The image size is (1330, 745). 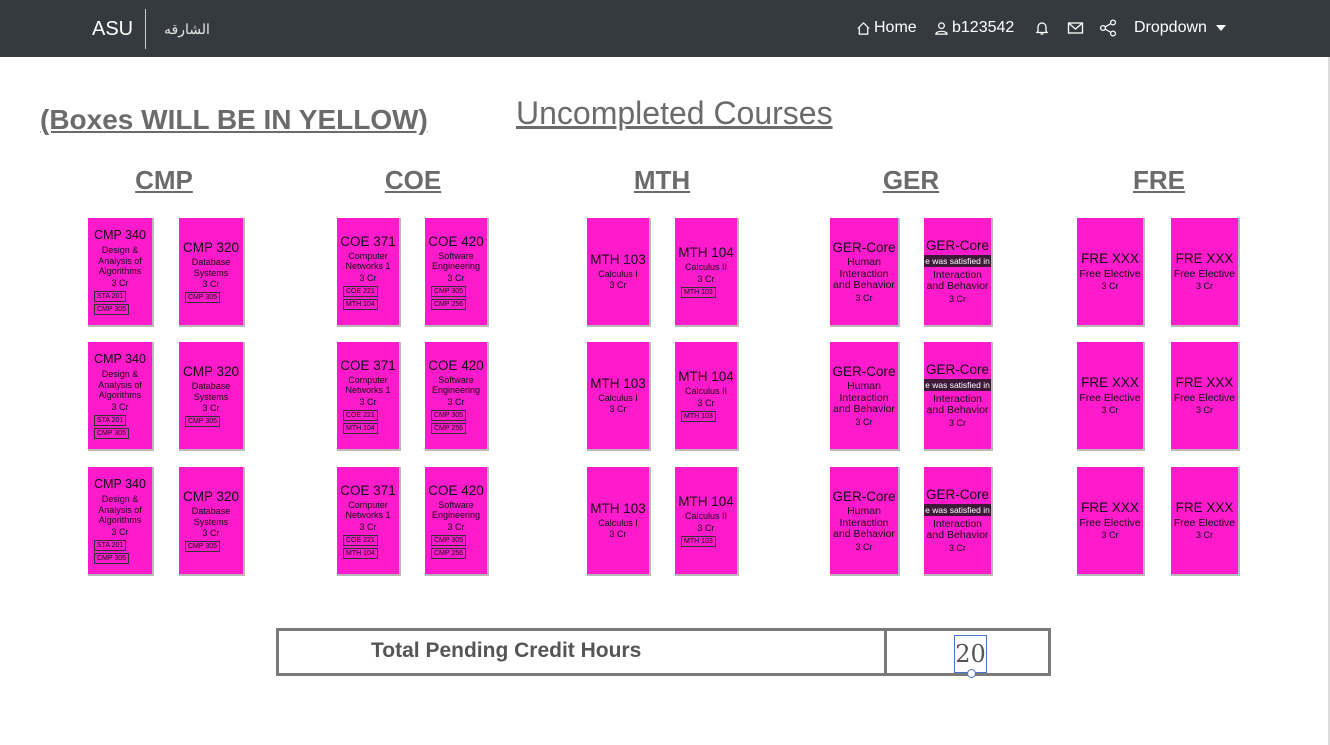 I want to click on prereq-badge: CMP 256, so click(x=449, y=553).